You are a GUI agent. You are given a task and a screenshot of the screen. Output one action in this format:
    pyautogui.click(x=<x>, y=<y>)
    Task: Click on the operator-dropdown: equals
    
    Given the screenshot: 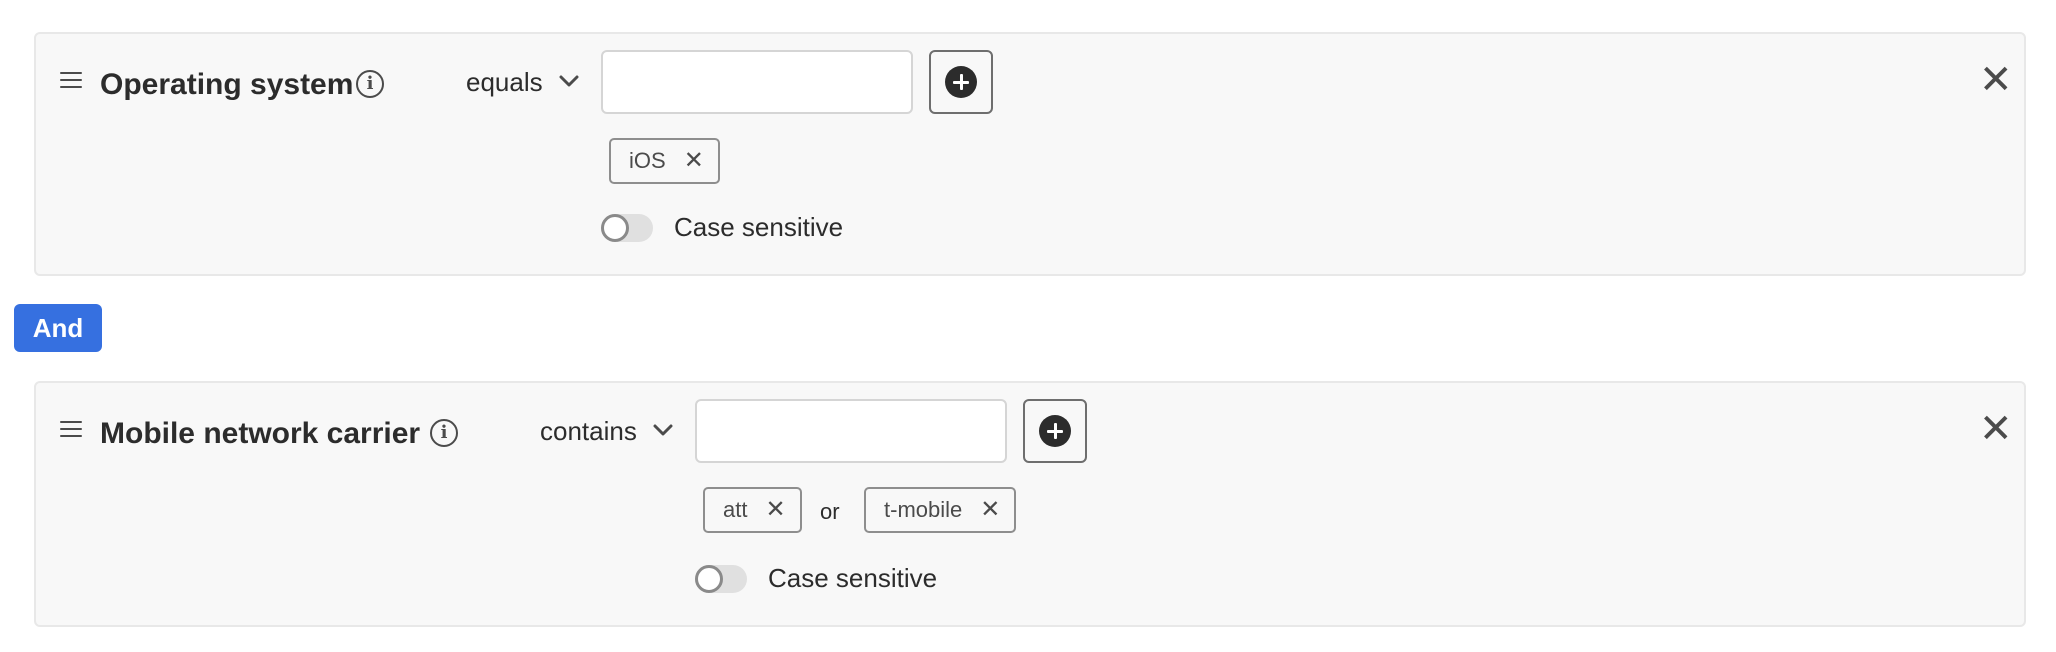 What is the action you would take?
    pyautogui.click(x=522, y=82)
    